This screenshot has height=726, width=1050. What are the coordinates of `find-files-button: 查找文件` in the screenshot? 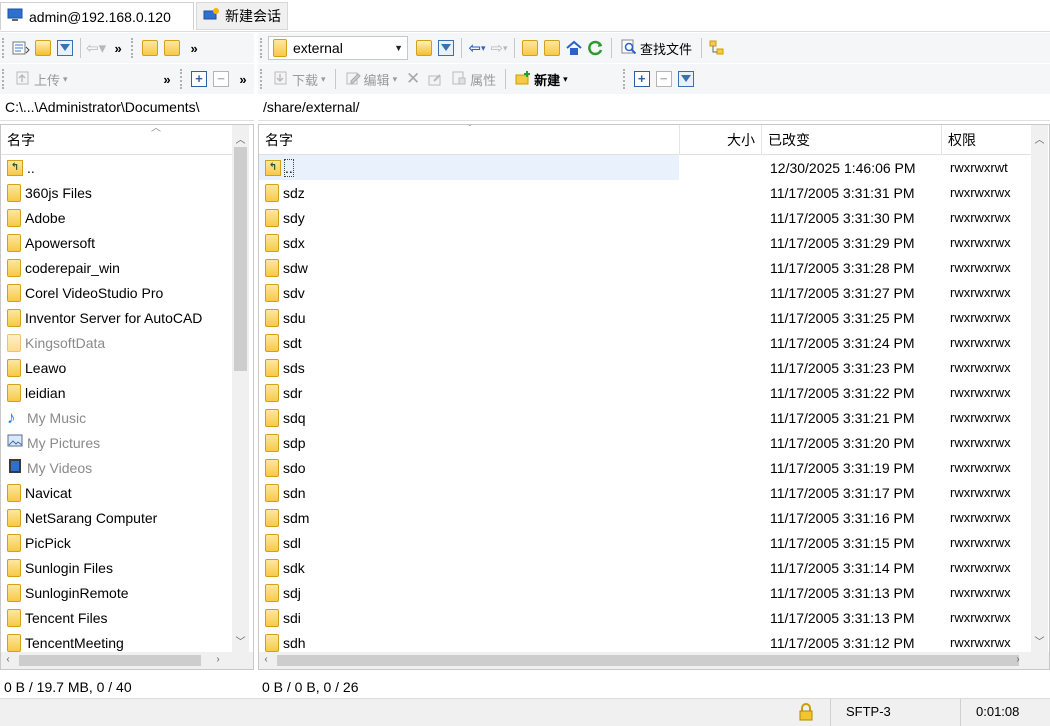 It's located at (656, 48).